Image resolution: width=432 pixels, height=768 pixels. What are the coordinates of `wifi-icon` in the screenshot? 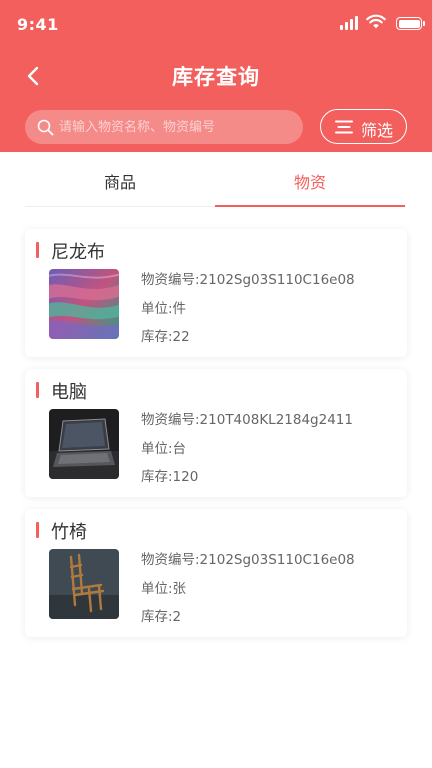 It's located at (376, 21).